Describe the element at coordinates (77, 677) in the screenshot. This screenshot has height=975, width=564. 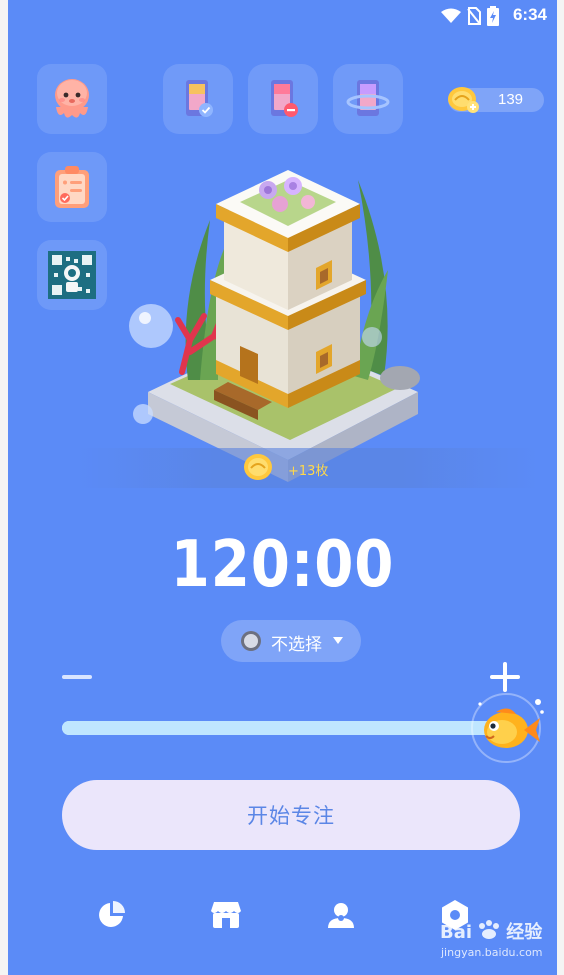
I see `decrease-time-button` at that location.